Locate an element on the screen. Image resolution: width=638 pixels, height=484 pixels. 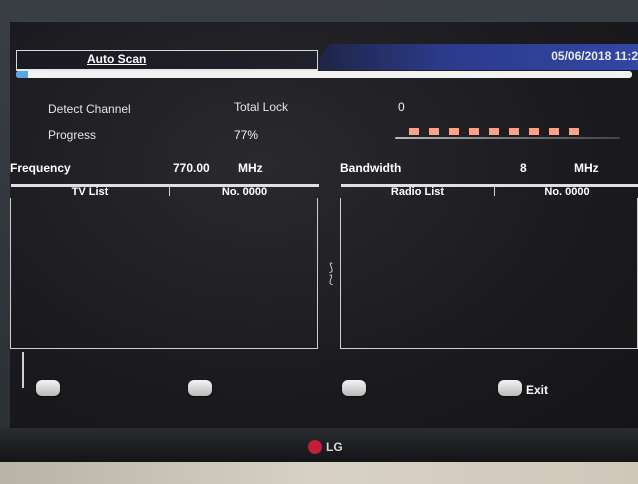
lg-logo-icon is located at coordinates (315, 447).